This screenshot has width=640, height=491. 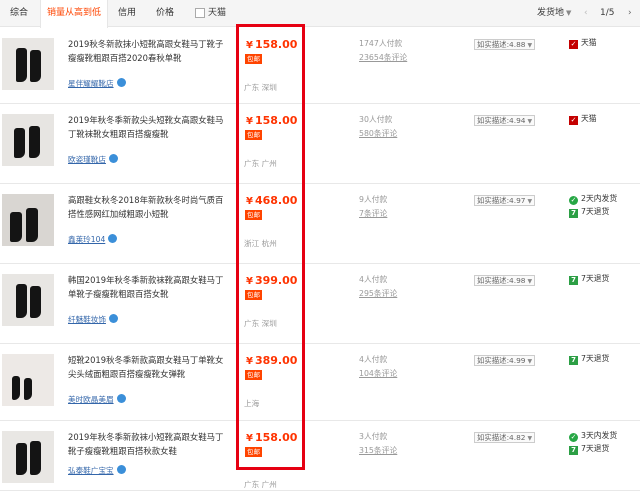 I want to click on shop-name: 弘泰鞋广宝宝, so click(x=91, y=470).